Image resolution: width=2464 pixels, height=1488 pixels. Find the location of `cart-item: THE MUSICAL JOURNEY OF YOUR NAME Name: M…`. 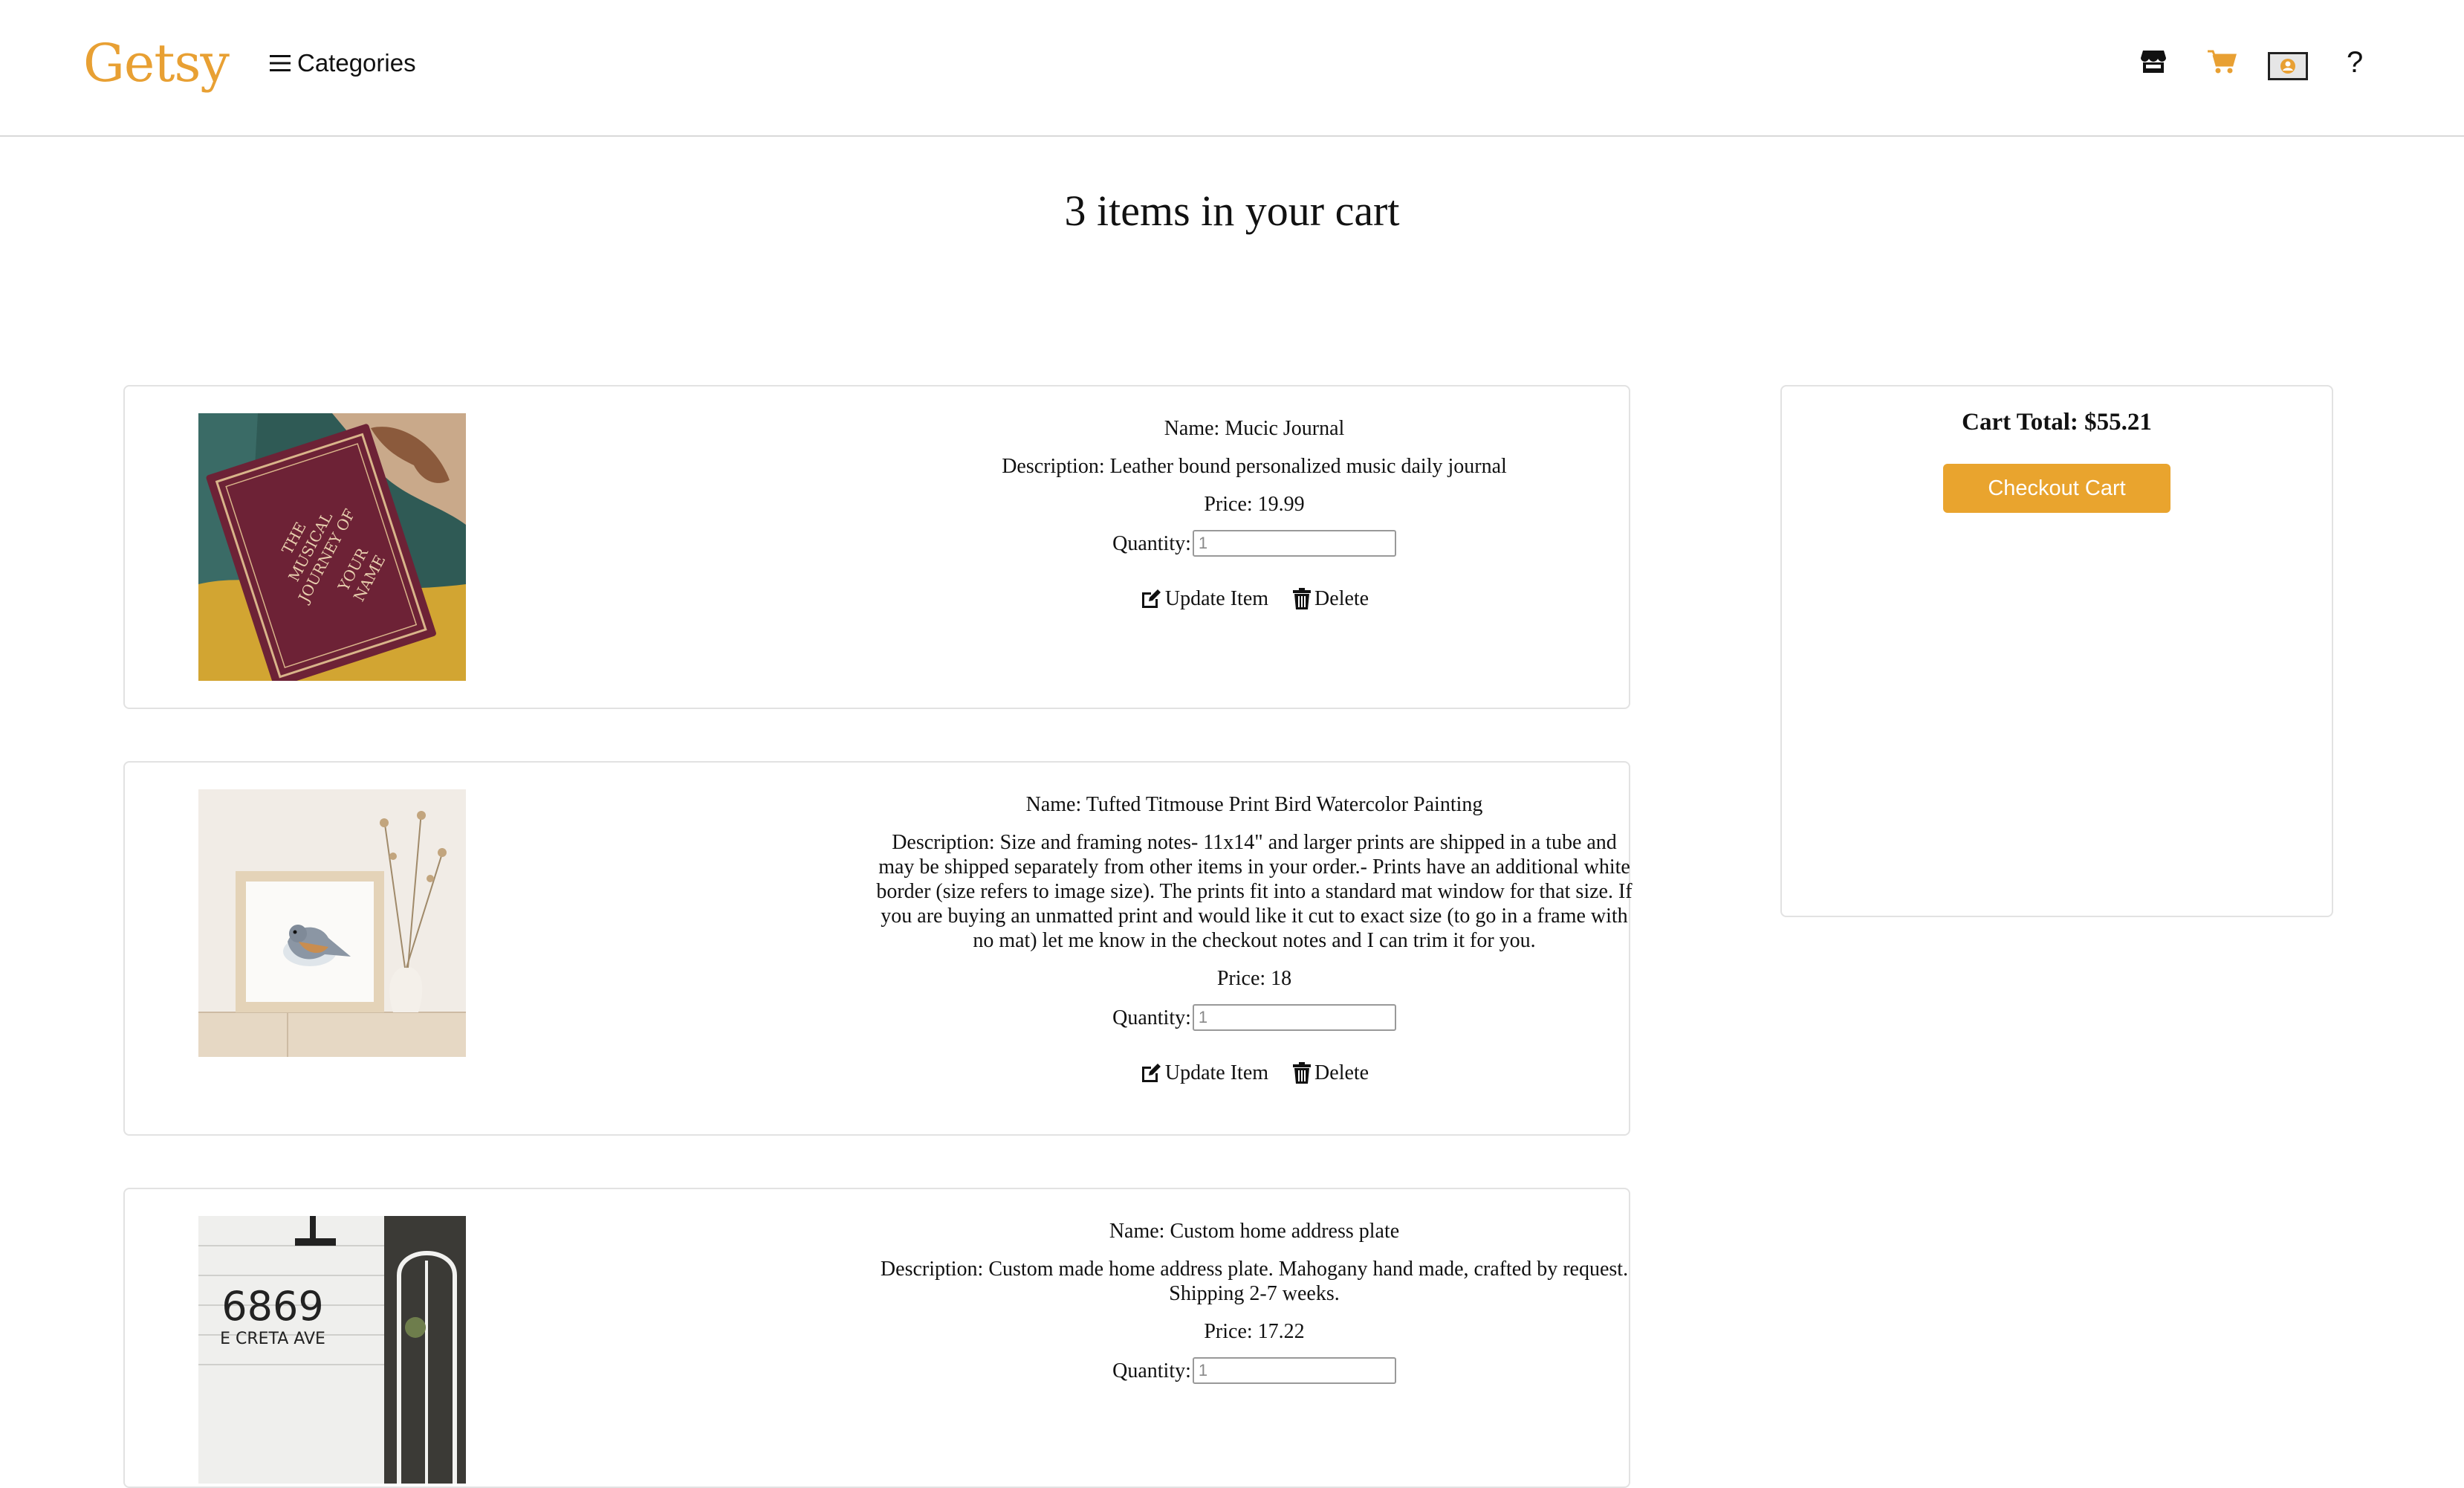

cart-item: THE MUSICAL JOURNEY OF YOUR NAME Name: M… is located at coordinates (876, 547).